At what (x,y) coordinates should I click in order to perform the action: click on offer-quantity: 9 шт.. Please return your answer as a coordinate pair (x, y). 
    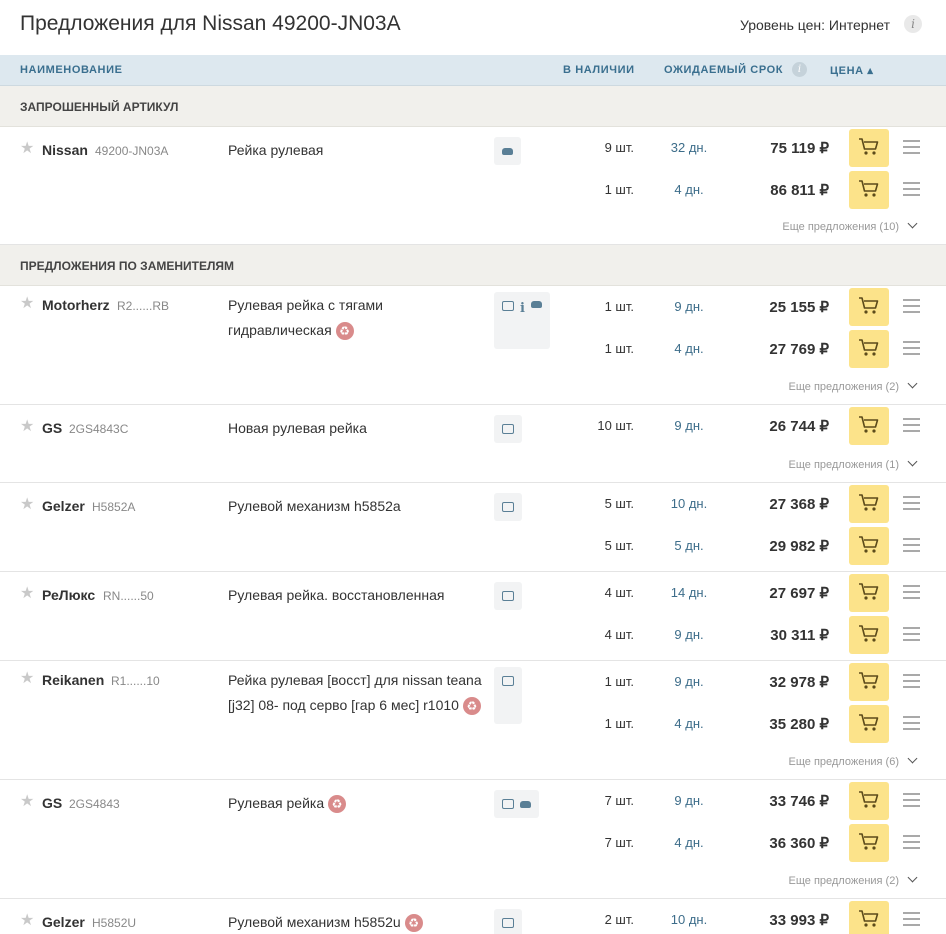
    Looking at the image, I should click on (619, 147).